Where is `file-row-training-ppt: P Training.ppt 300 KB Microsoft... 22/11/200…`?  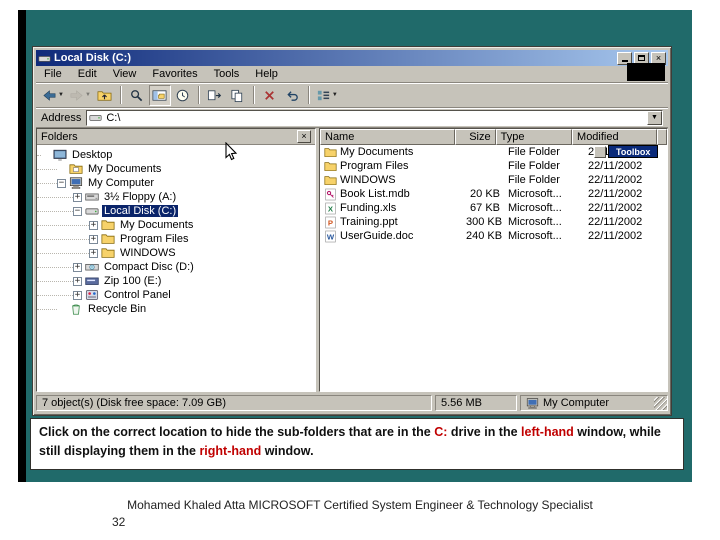 file-row-training-ppt: P Training.ppt 300 KB Microsoft... 22/11/200… is located at coordinates (493, 222).